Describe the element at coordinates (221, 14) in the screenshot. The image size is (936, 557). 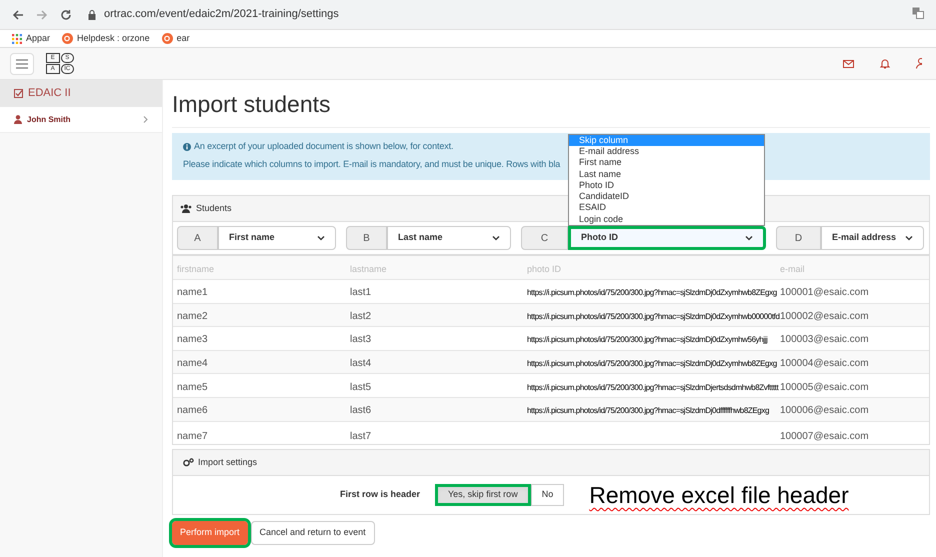
I see `url-text: ortrac.com/event/edaic2m/2021-training/settings` at that location.